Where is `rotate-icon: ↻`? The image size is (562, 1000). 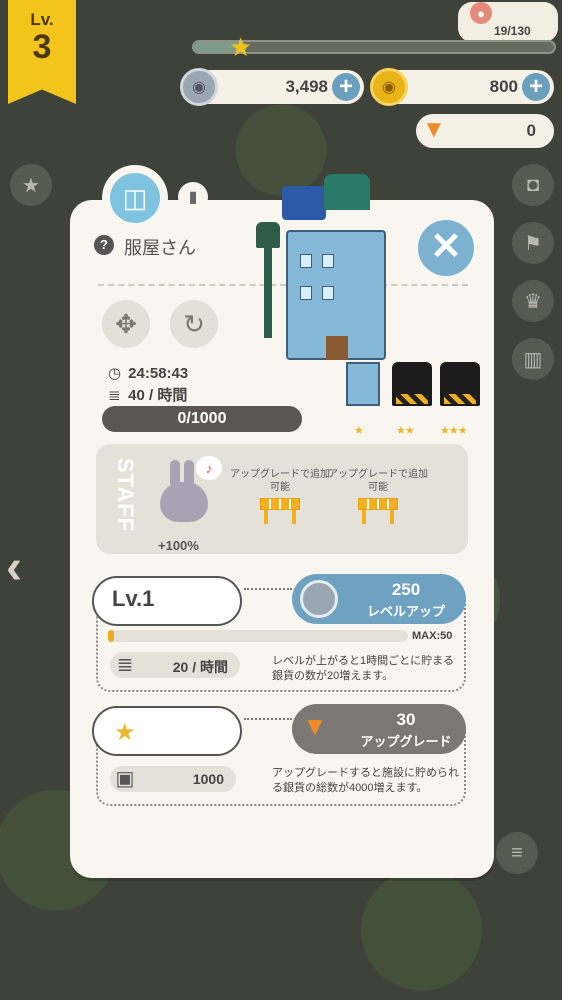
rotate-icon: ↻ is located at coordinates (194, 323).